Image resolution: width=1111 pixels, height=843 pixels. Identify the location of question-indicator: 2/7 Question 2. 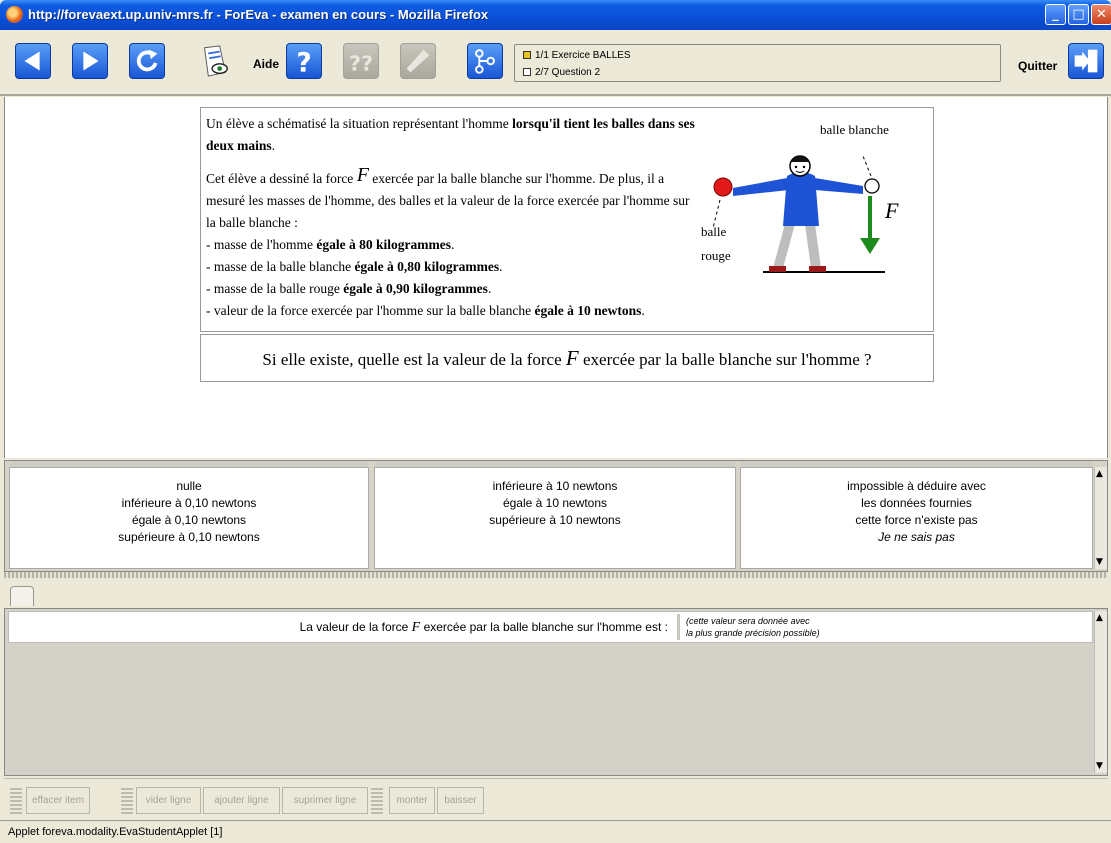
(561, 72).